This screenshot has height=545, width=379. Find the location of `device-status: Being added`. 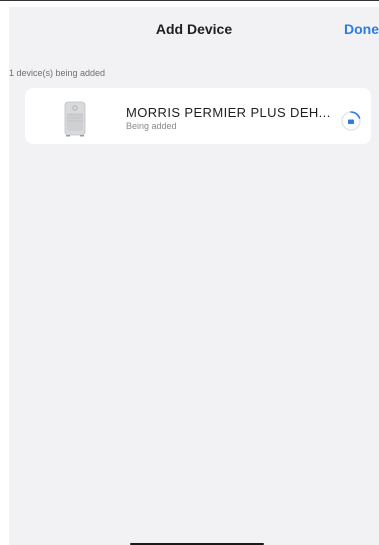

device-status: Being added is located at coordinates (151, 126).